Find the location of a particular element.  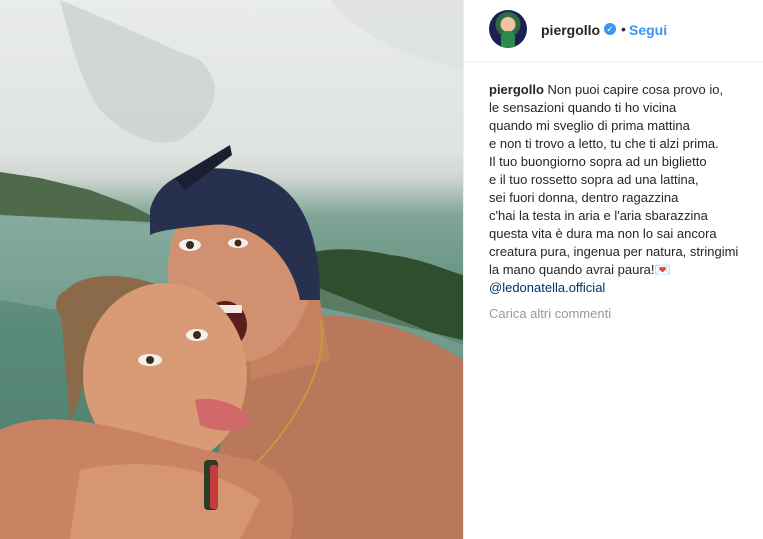

post-header: piergollo ✓ • Segui is located at coordinates (613, 31).